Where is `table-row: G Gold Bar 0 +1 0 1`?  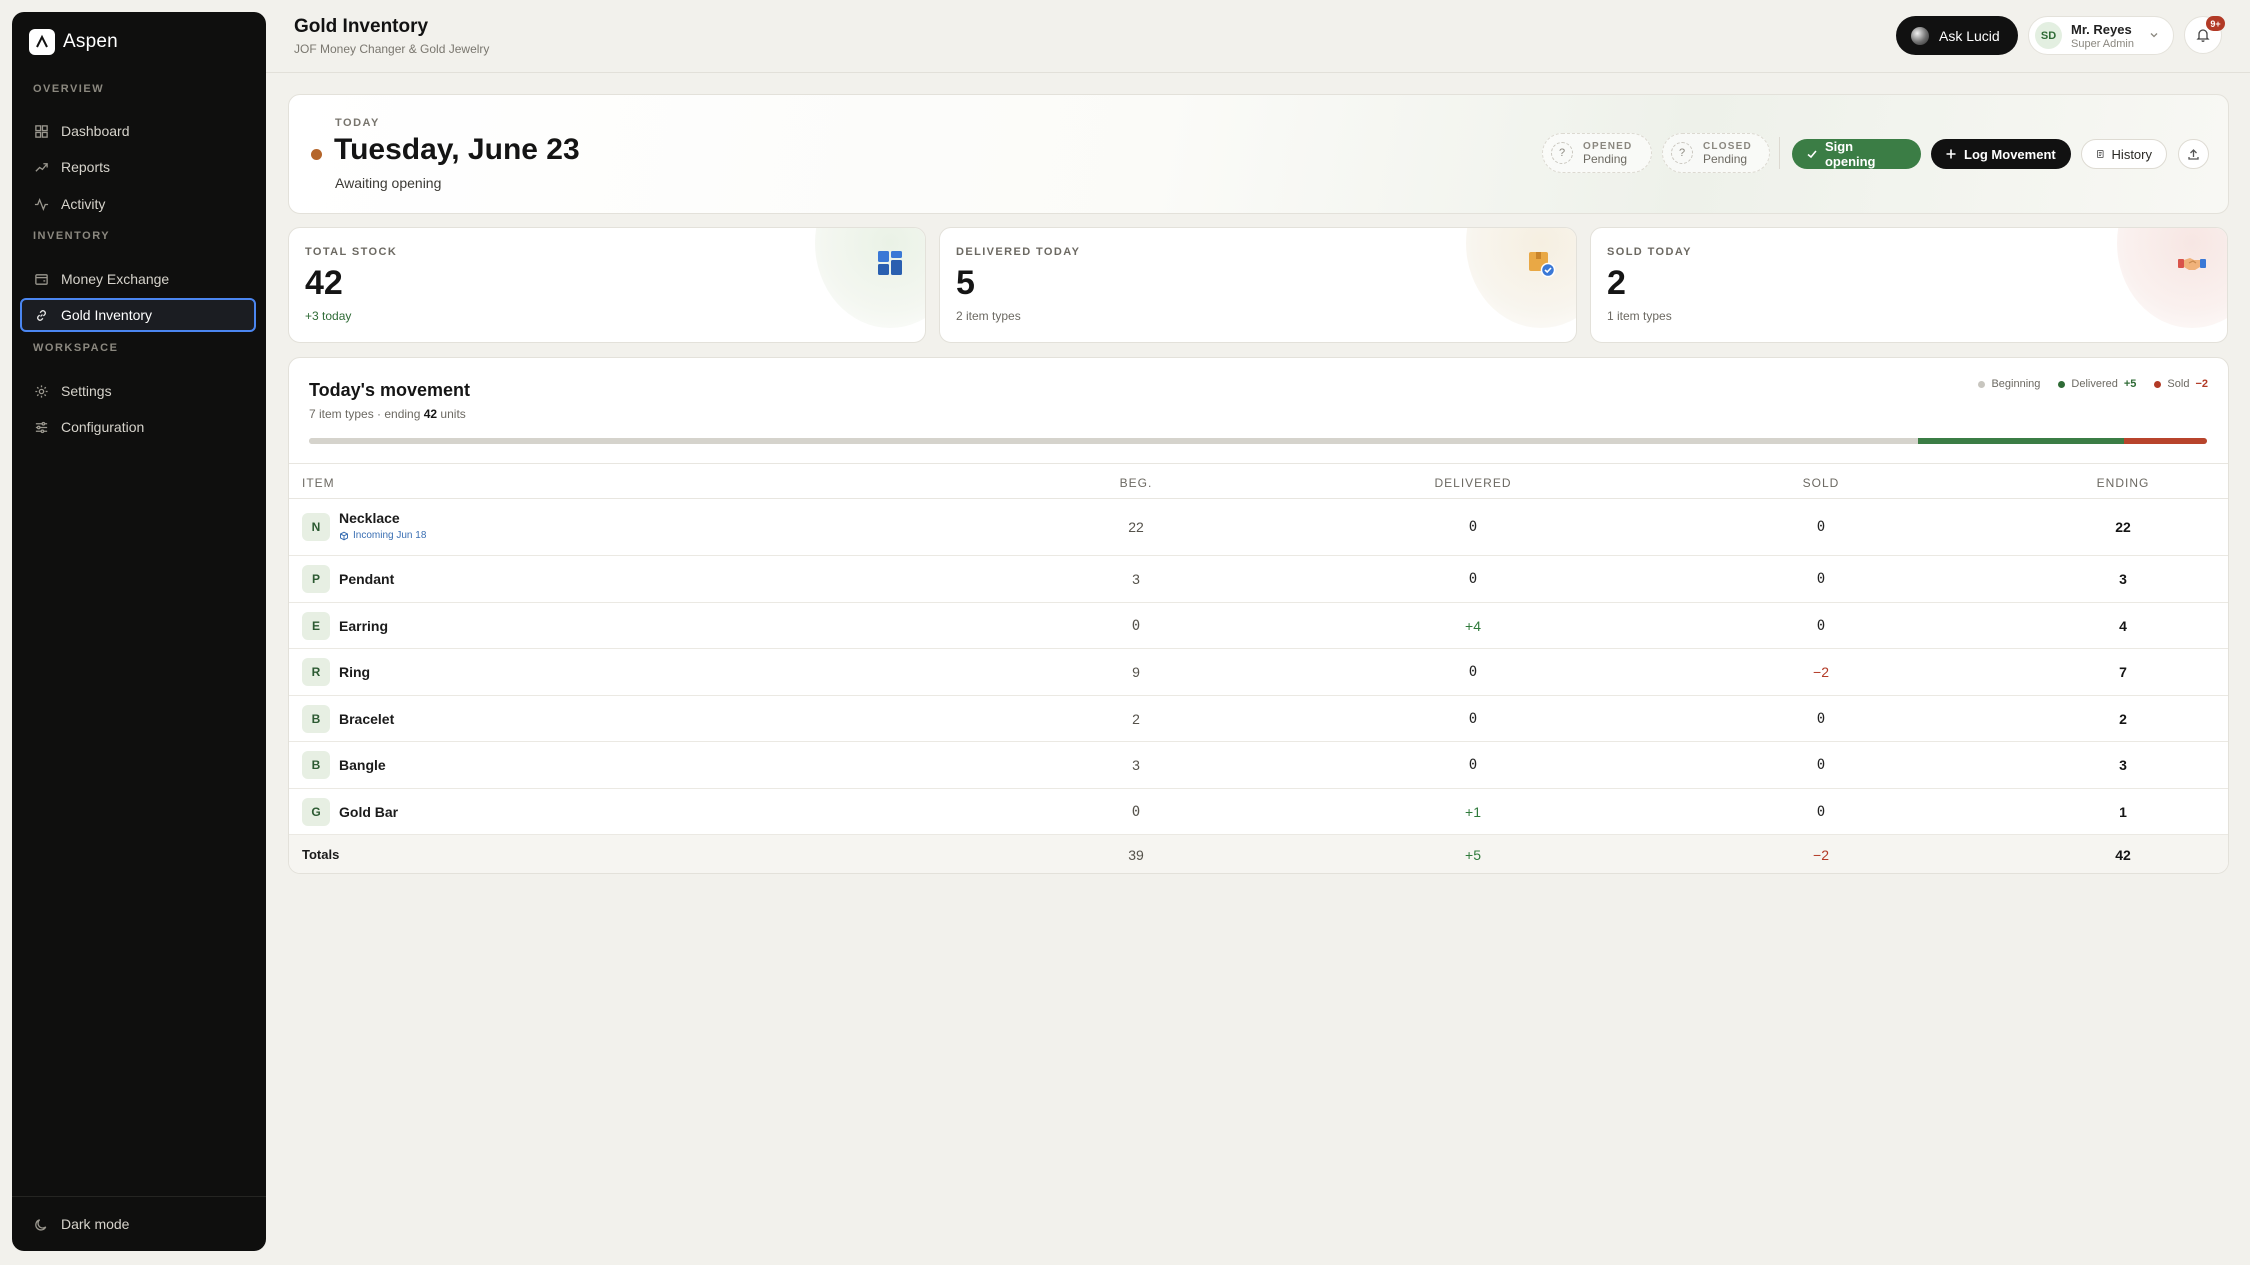 table-row: G Gold Bar 0 +1 0 1 is located at coordinates (1258, 812).